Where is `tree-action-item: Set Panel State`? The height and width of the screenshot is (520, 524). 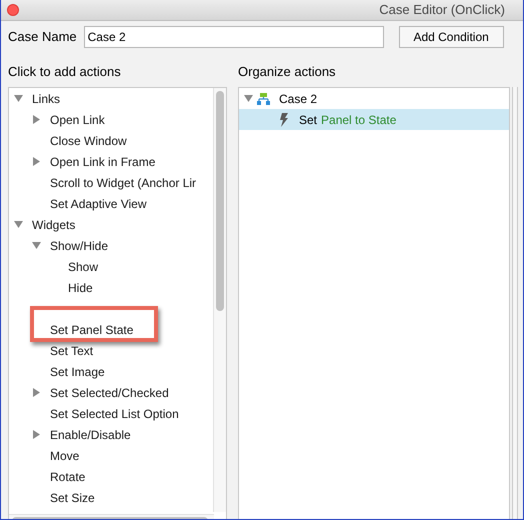
tree-action-item: Set Panel State is located at coordinates (92, 329).